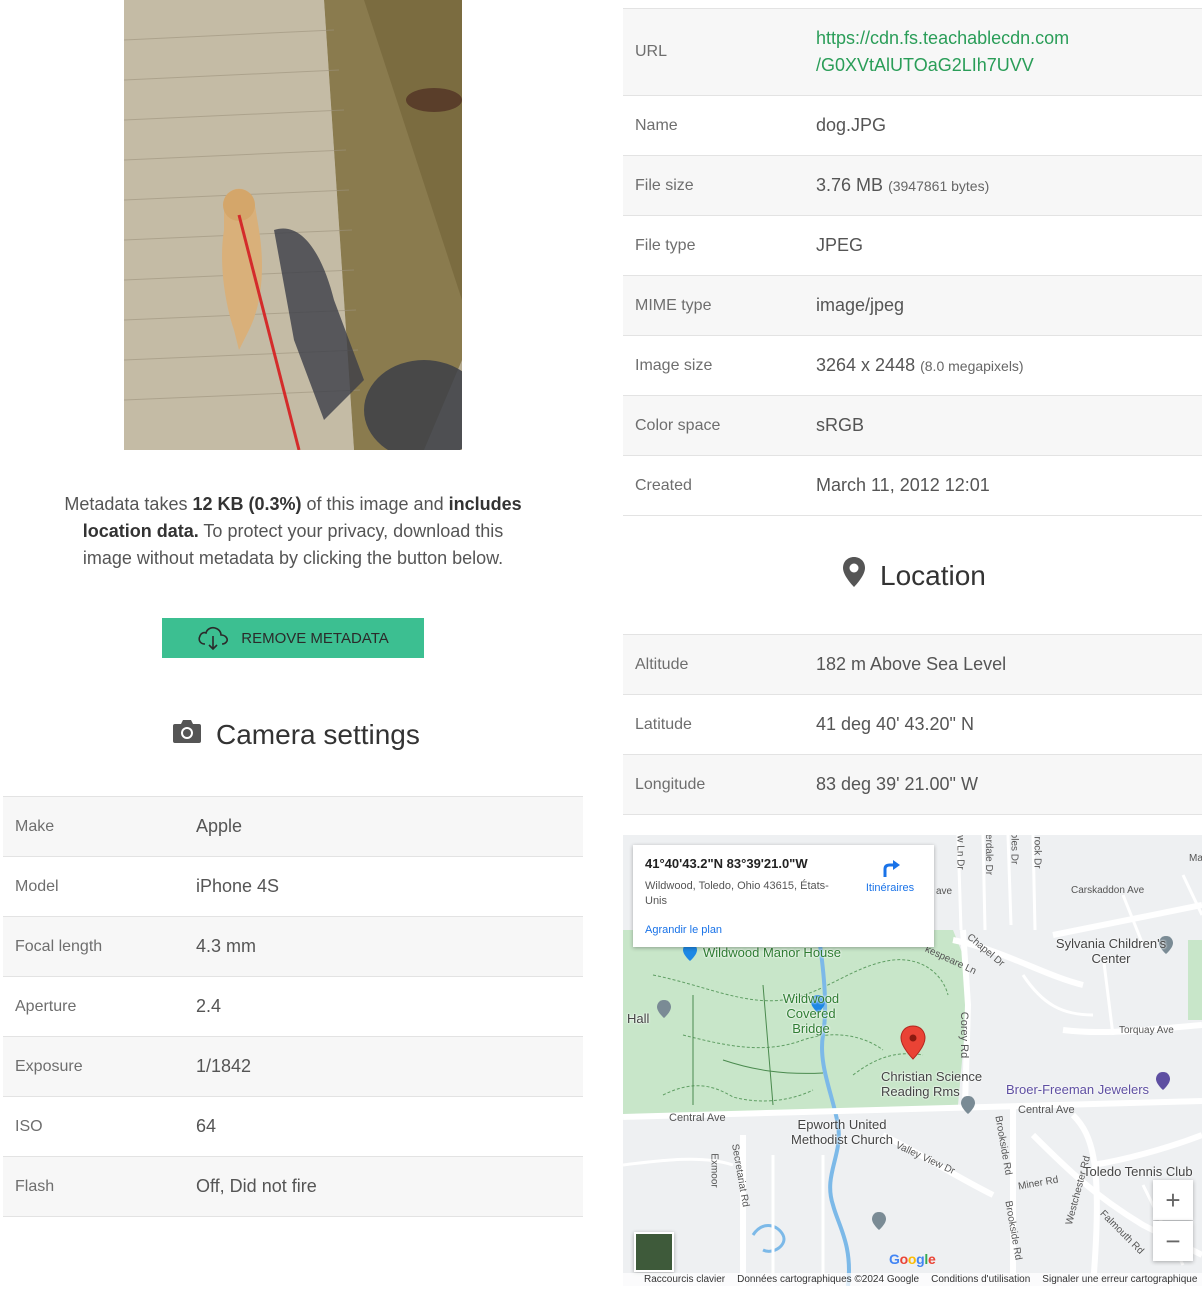 The height and width of the screenshot is (1299, 1202). Describe the element at coordinates (1195, 858) in the screenshot. I see `street-ma: Ma` at that location.